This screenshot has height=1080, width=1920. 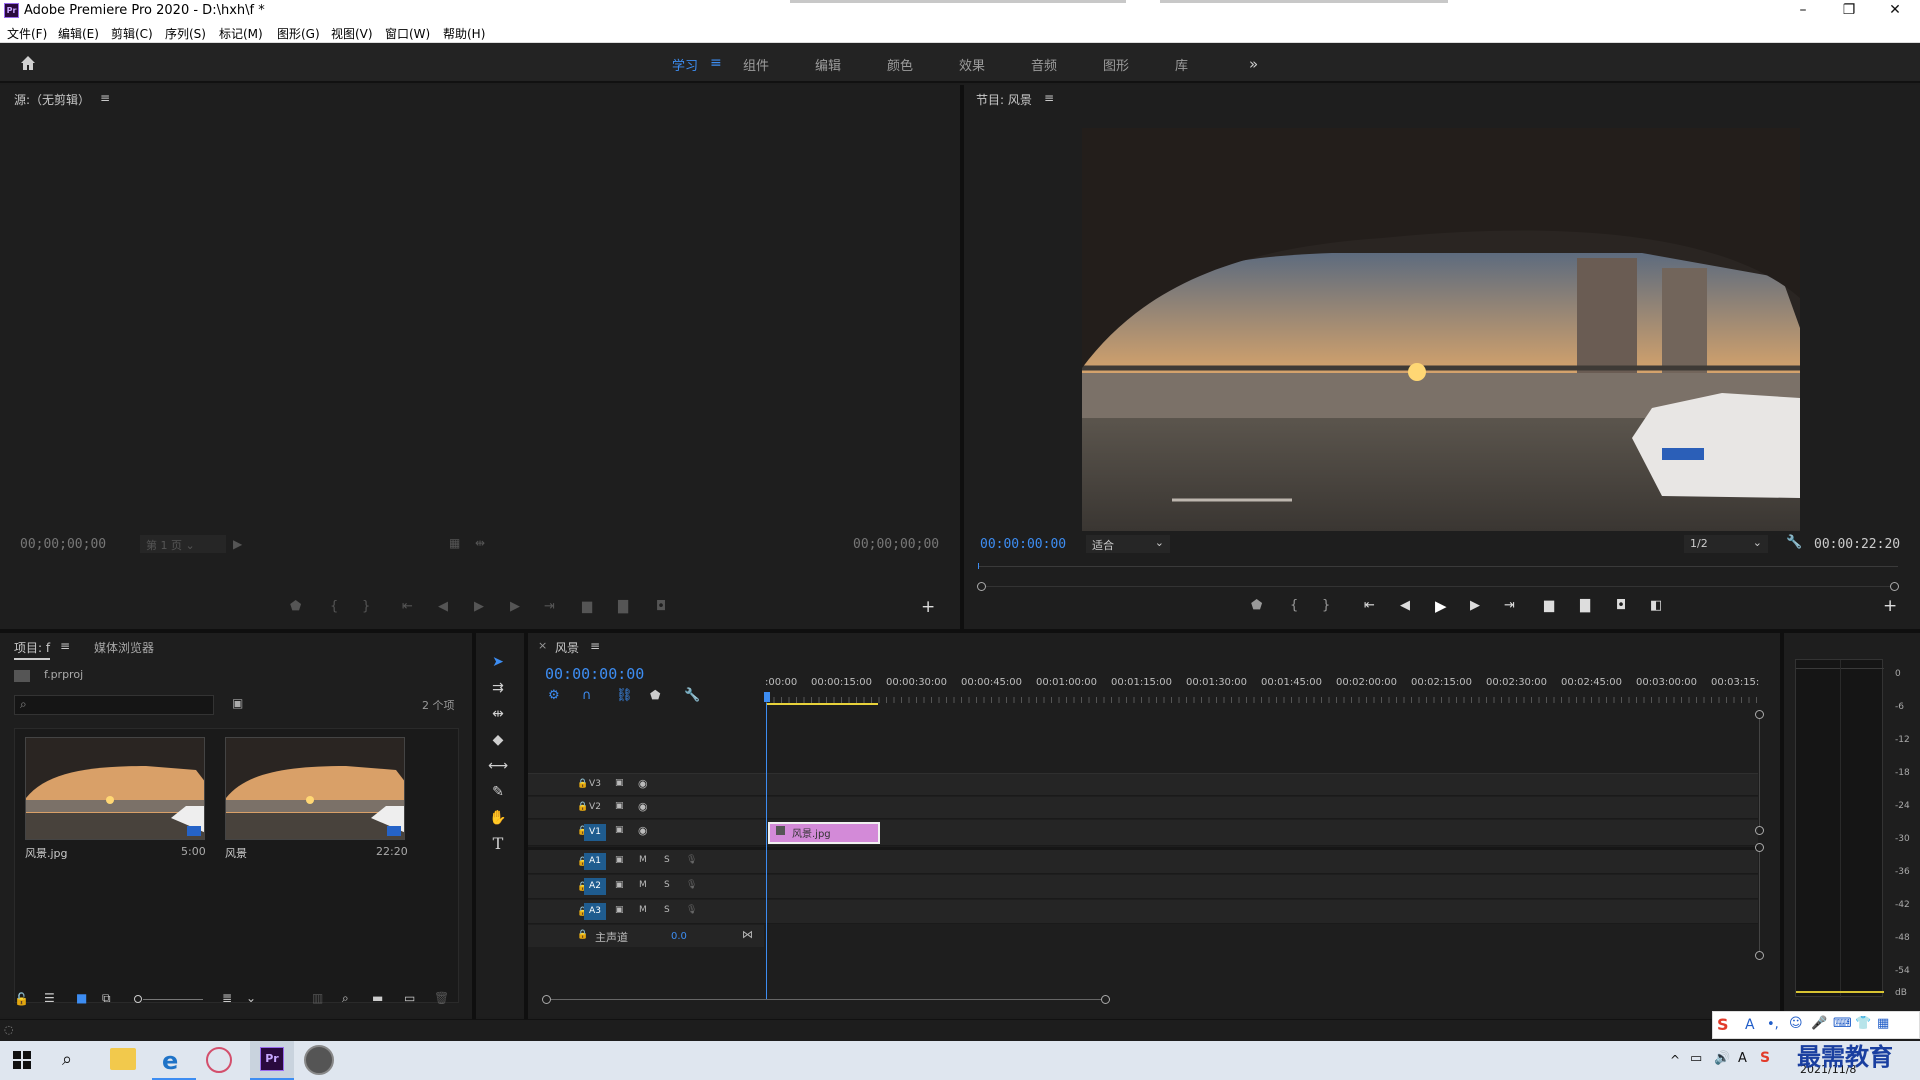 I want to click on track-label-v3: V3, so click(x=595, y=784).